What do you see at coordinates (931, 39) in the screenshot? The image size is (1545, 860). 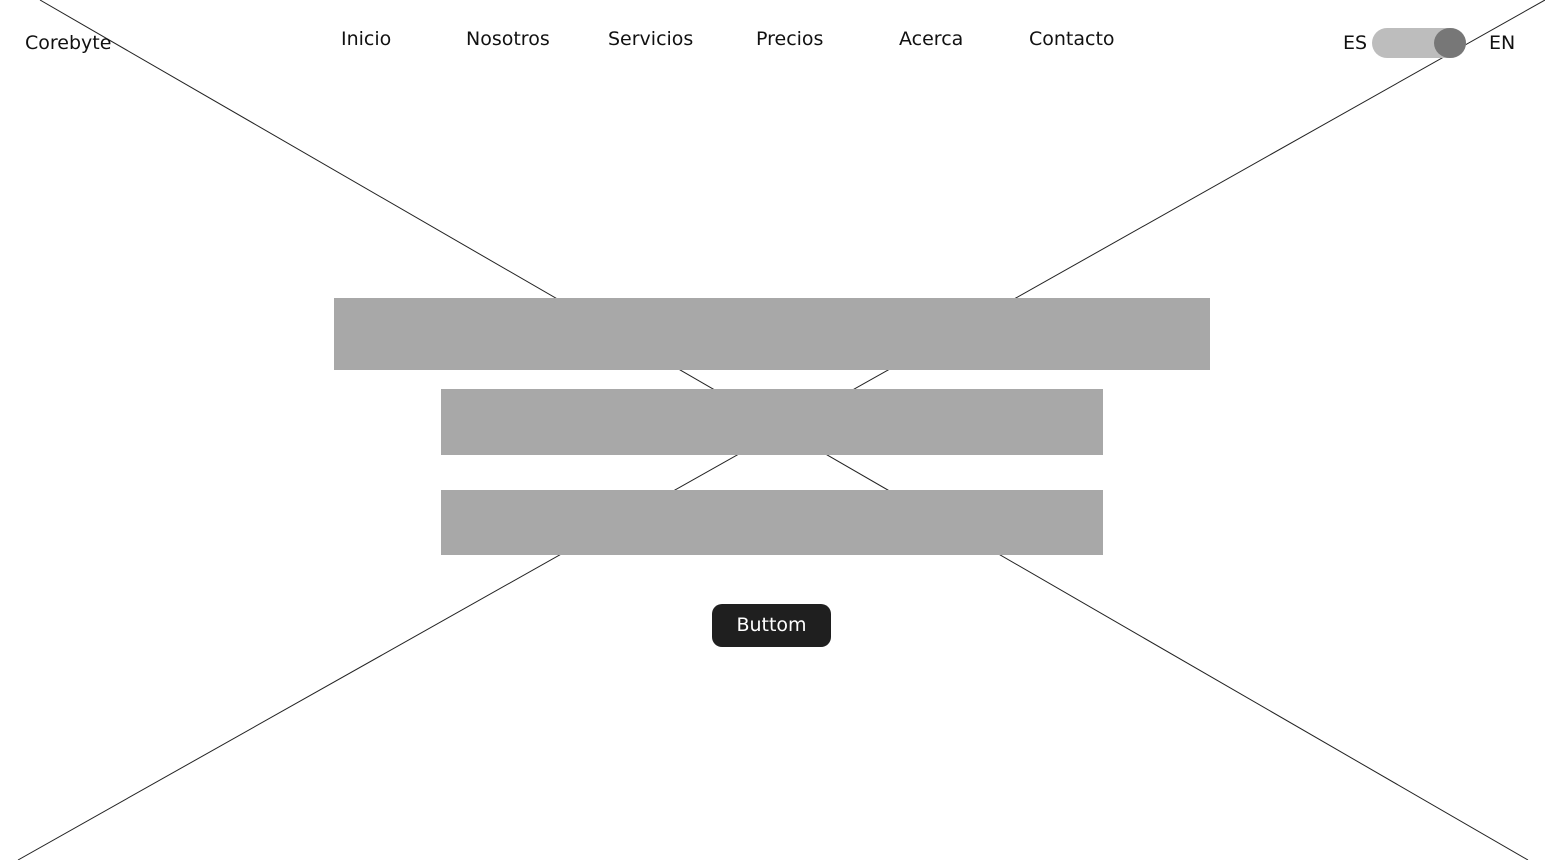 I see `nav-item-acerca: Acerca` at bounding box center [931, 39].